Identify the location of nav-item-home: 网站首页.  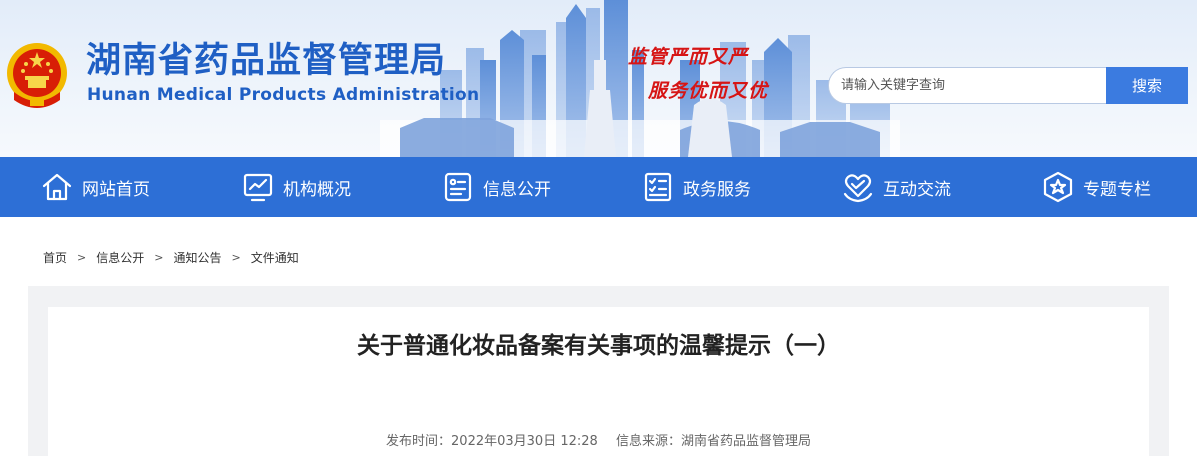
(95, 187).